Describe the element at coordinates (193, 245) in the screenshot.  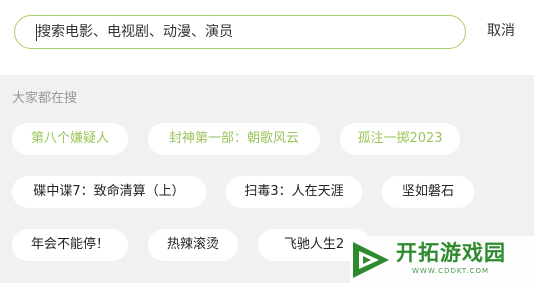
I see `trending-chip: 热辣滚烫` at that location.